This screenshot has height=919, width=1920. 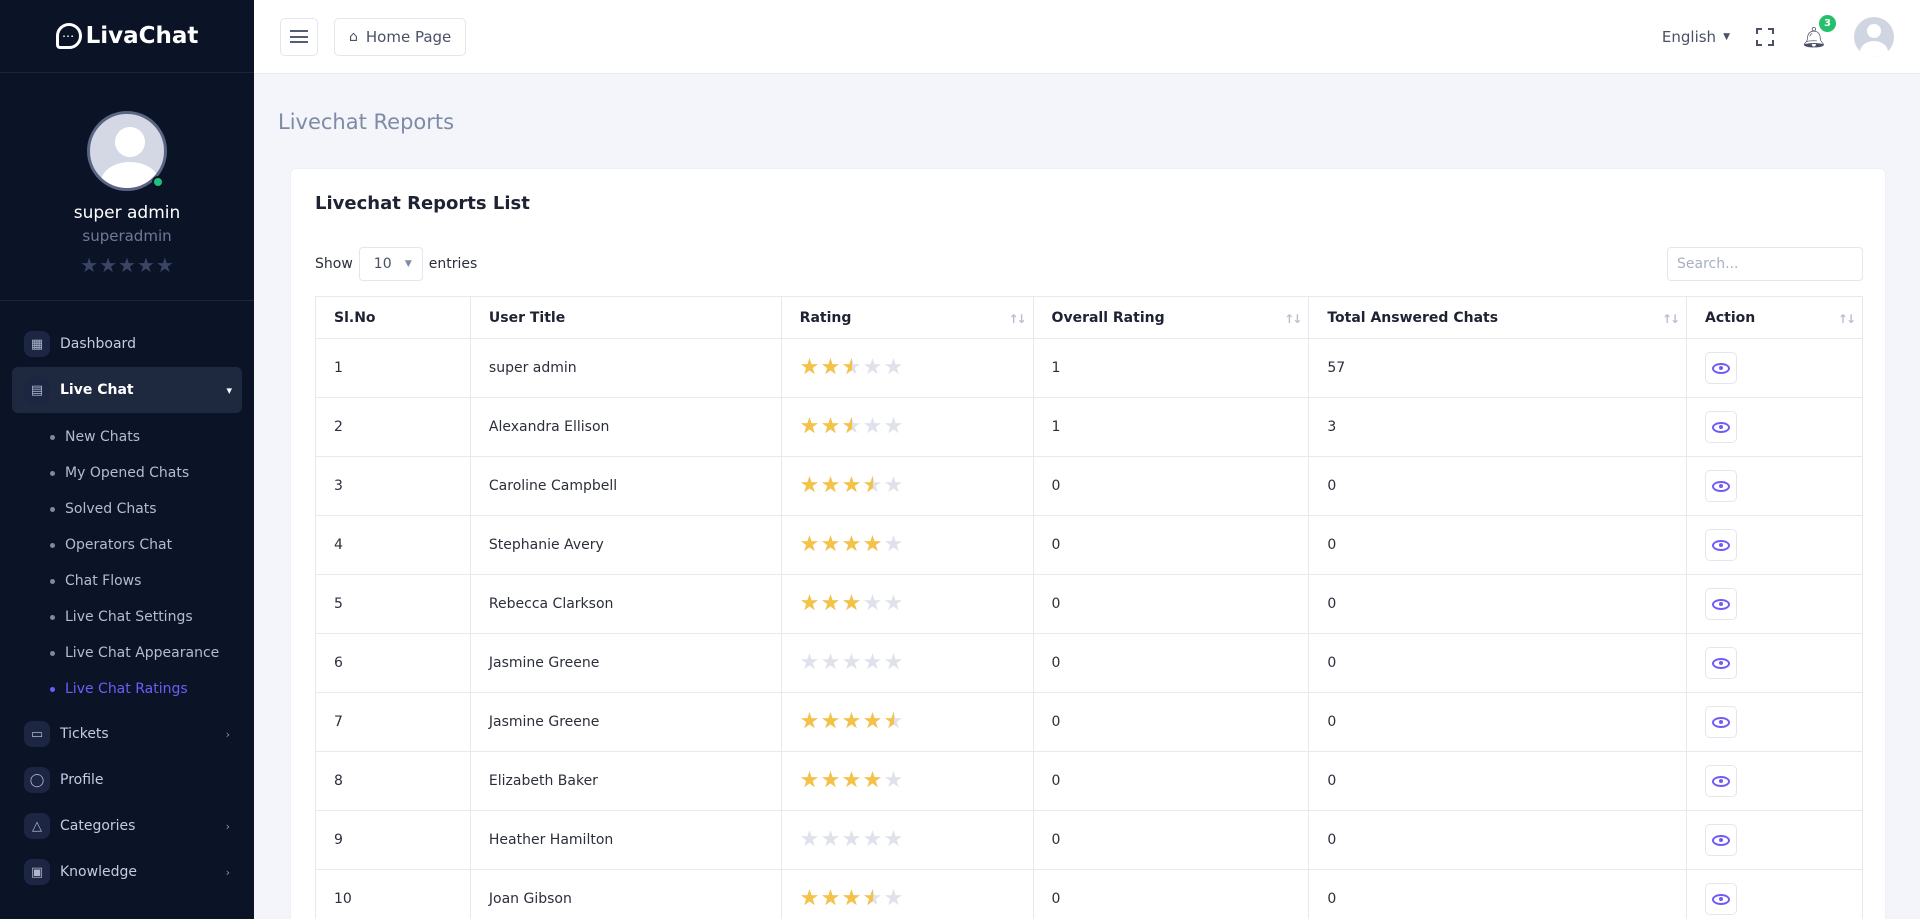 I want to click on hamburger-icon, so click(x=299, y=36).